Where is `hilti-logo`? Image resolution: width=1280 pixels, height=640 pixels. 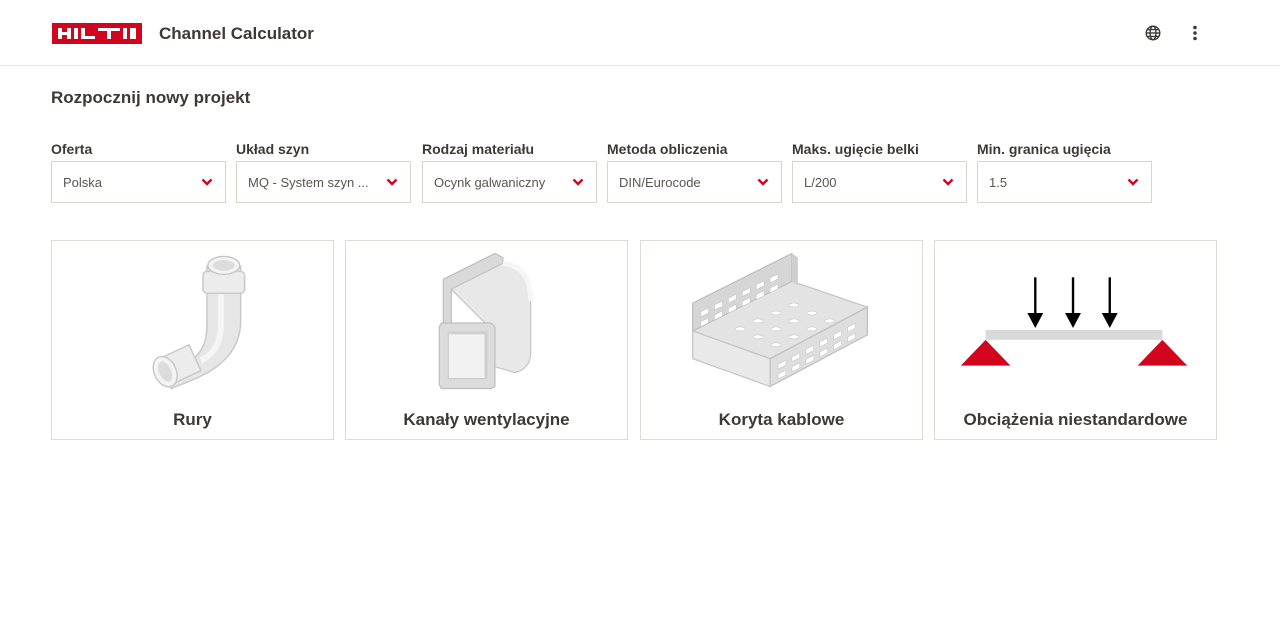
hilti-logo is located at coordinates (97, 33).